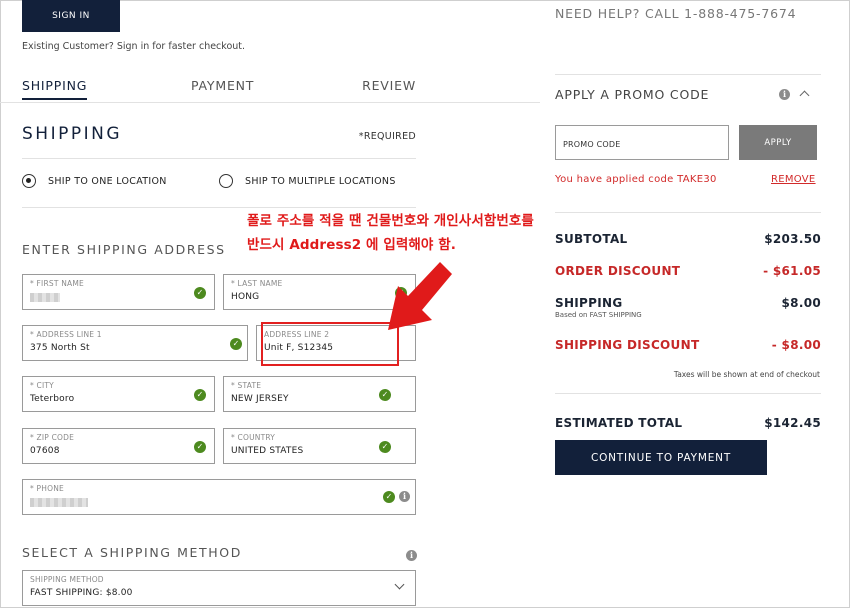 The height and width of the screenshot is (608, 850). I want to click on field-value: HONG, so click(245, 297).